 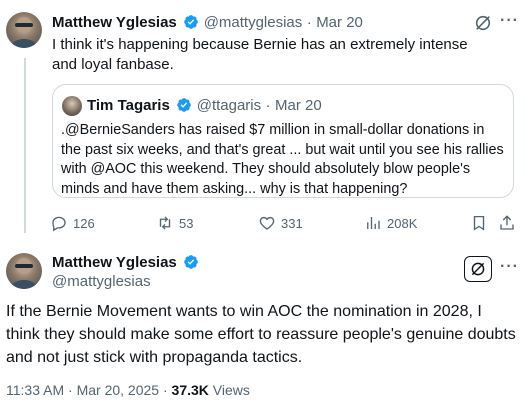 I want to click on tweet-header: Matthew Yglesias, so click(x=125, y=263).